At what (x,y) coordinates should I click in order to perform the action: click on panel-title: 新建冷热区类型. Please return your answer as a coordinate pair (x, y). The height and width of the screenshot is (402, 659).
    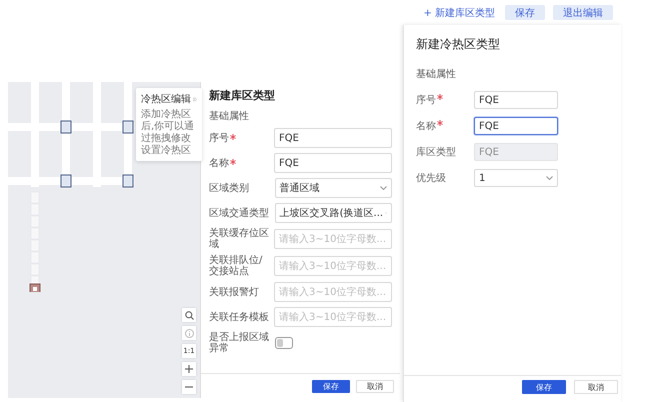
    Looking at the image, I should click on (458, 44).